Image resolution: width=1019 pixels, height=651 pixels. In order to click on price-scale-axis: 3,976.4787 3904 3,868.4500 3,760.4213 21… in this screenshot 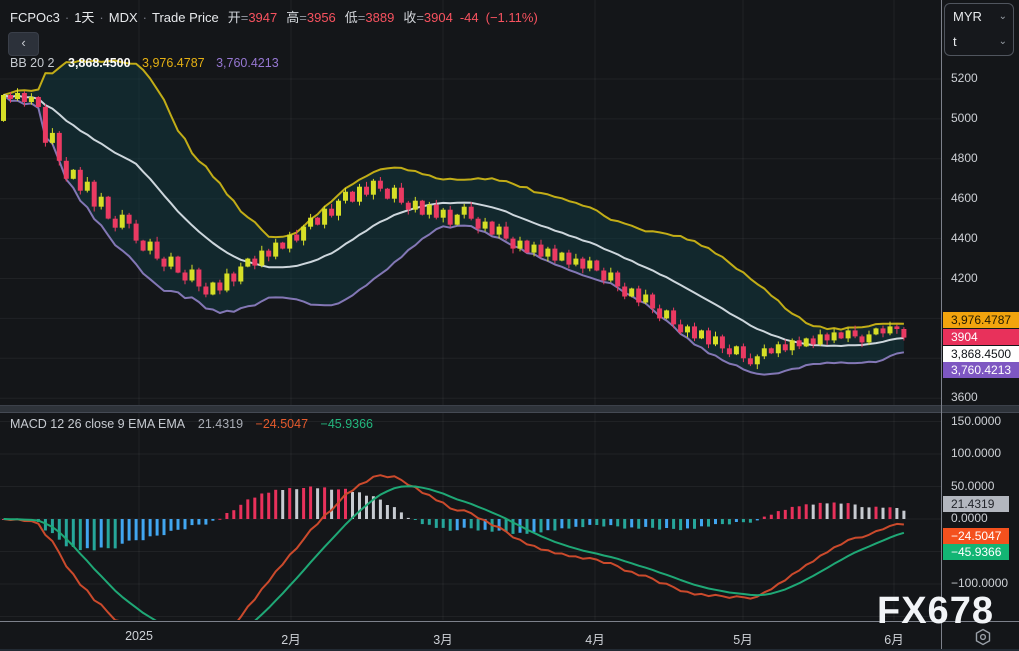, I will do `click(980, 310)`.